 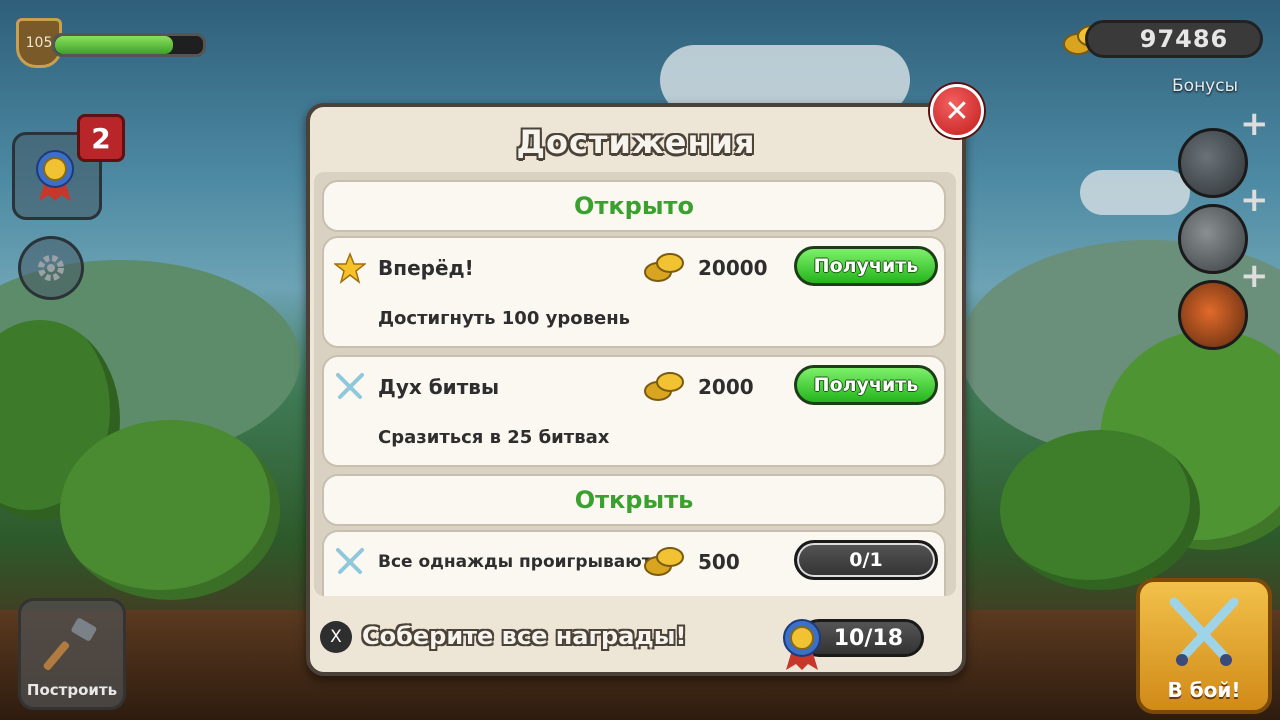 What do you see at coordinates (868, 638) in the screenshot?
I see `achievements-total-progress-value: 10/18` at bounding box center [868, 638].